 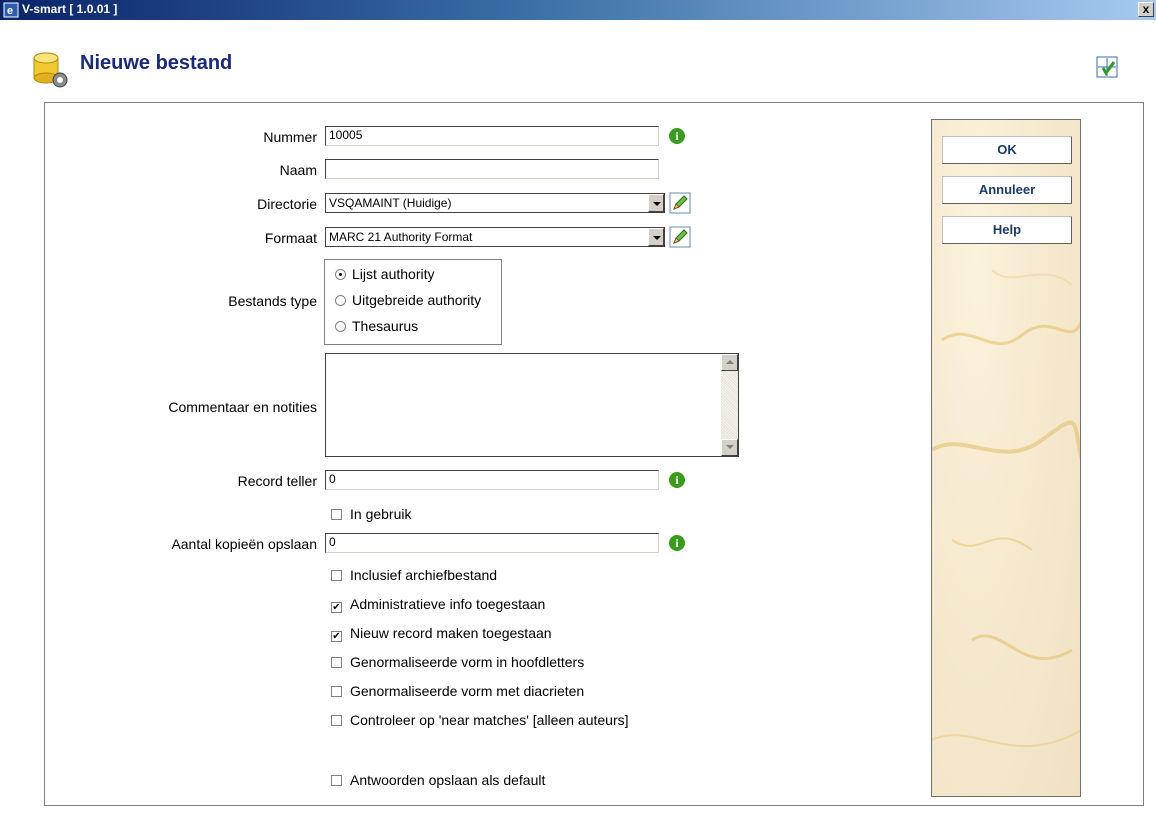 I want to click on help-button: Help, so click(x=1007, y=230).